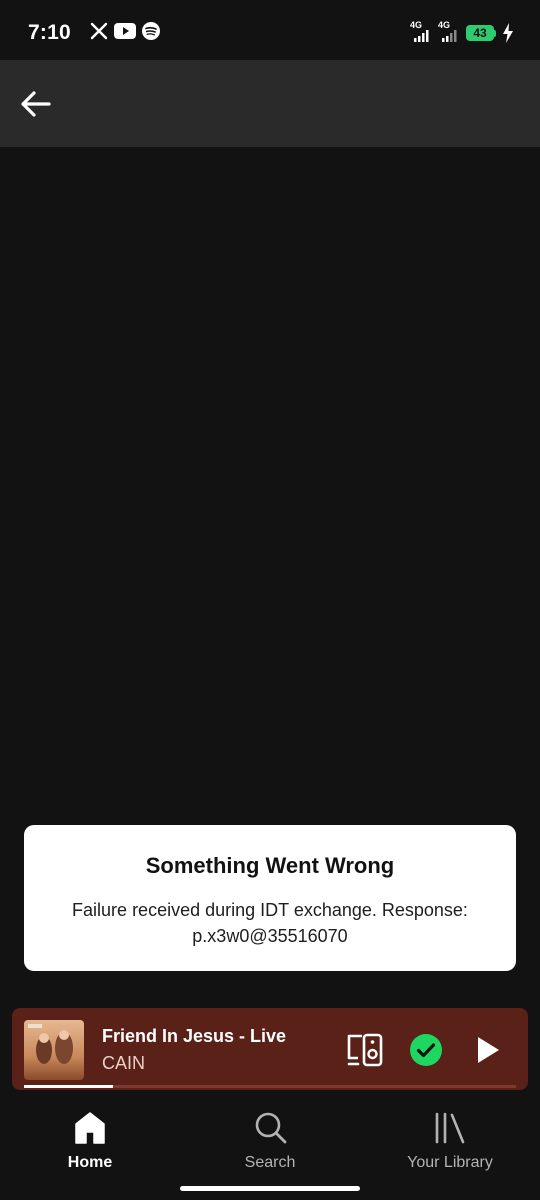 This screenshot has width=540, height=1200. I want to click on system-status: 4G 4G 43, so click(462, 32).